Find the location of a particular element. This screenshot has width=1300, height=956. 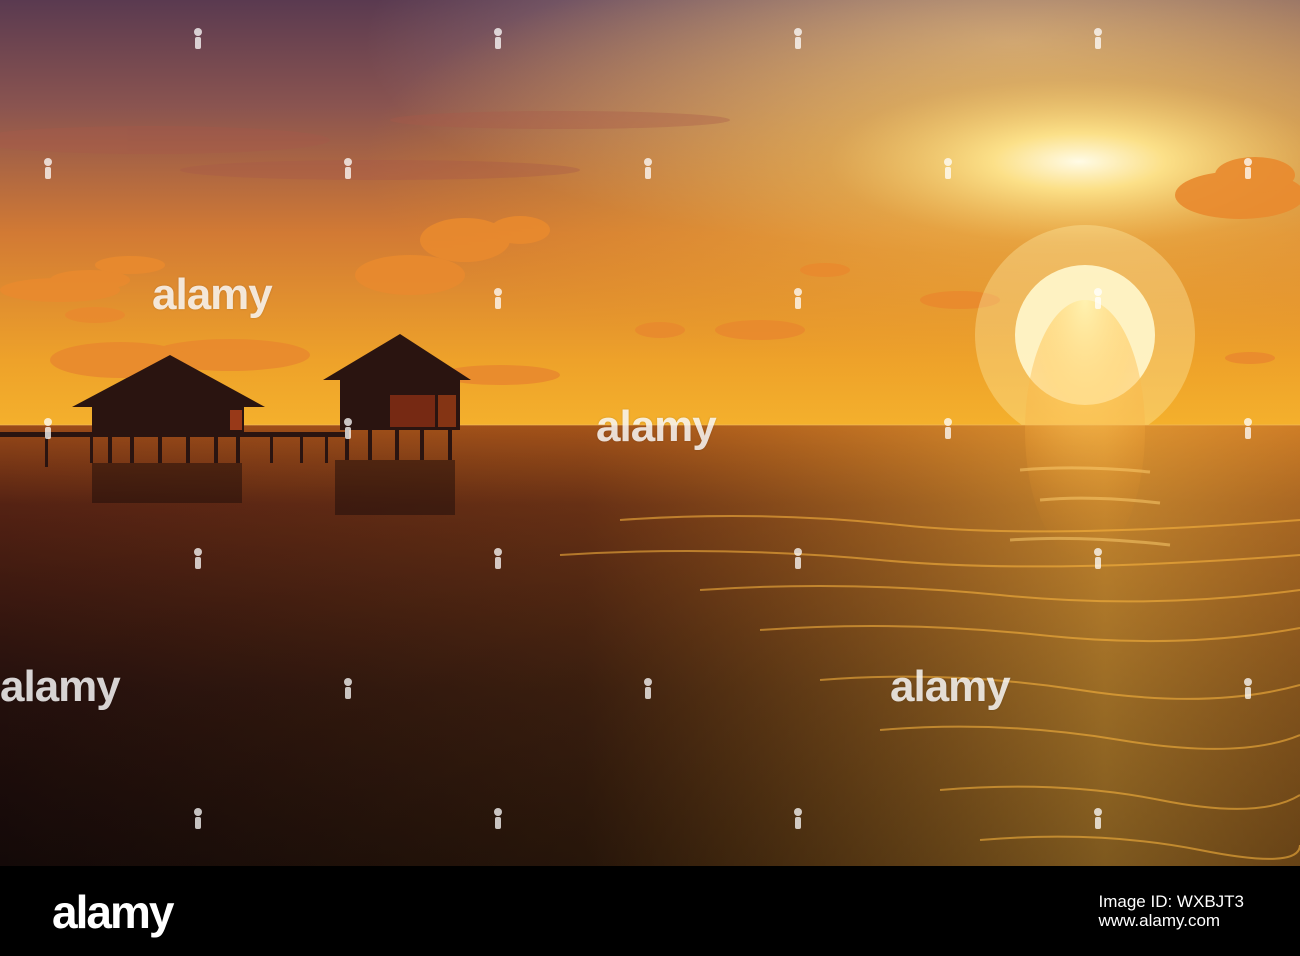

image-meta: Image ID: WXBJT3 www.alamy.com is located at coordinates (1171, 911).